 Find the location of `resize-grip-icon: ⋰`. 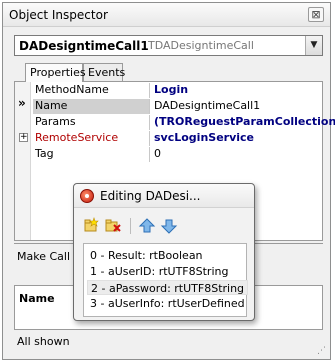

resize-grip-icon: ⋰ is located at coordinates (321, 351).